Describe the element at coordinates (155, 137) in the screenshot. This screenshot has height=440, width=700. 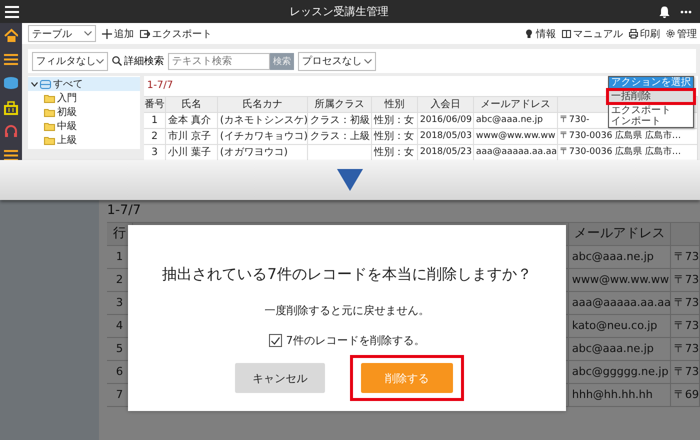
I see `table-cell: 2` at that location.